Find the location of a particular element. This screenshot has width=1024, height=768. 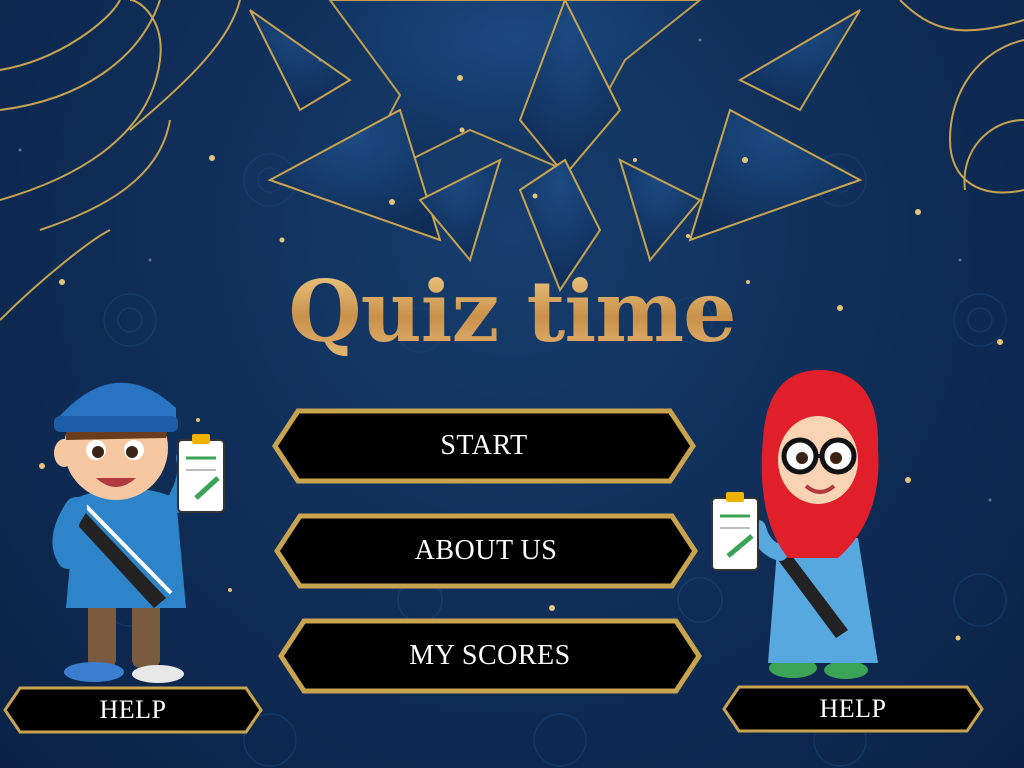

girl-with-clipboard-icon is located at coordinates (795, 524).